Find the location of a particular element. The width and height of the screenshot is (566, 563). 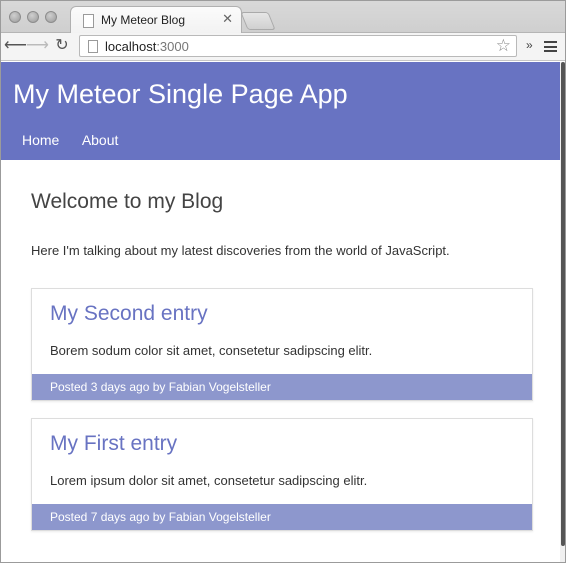

zoom-window-icon is located at coordinates (51, 17).